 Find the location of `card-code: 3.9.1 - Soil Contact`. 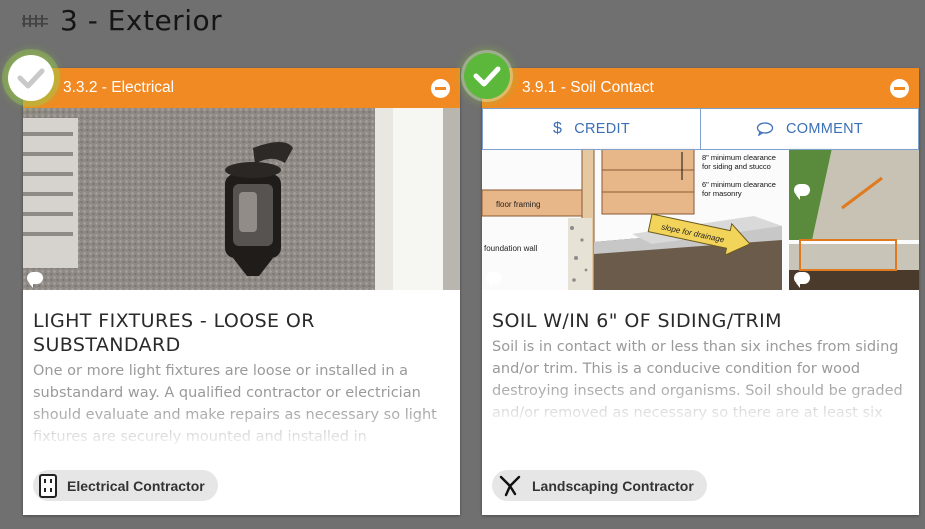

card-code: 3.9.1 - Soil Contact is located at coordinates (588, 87).